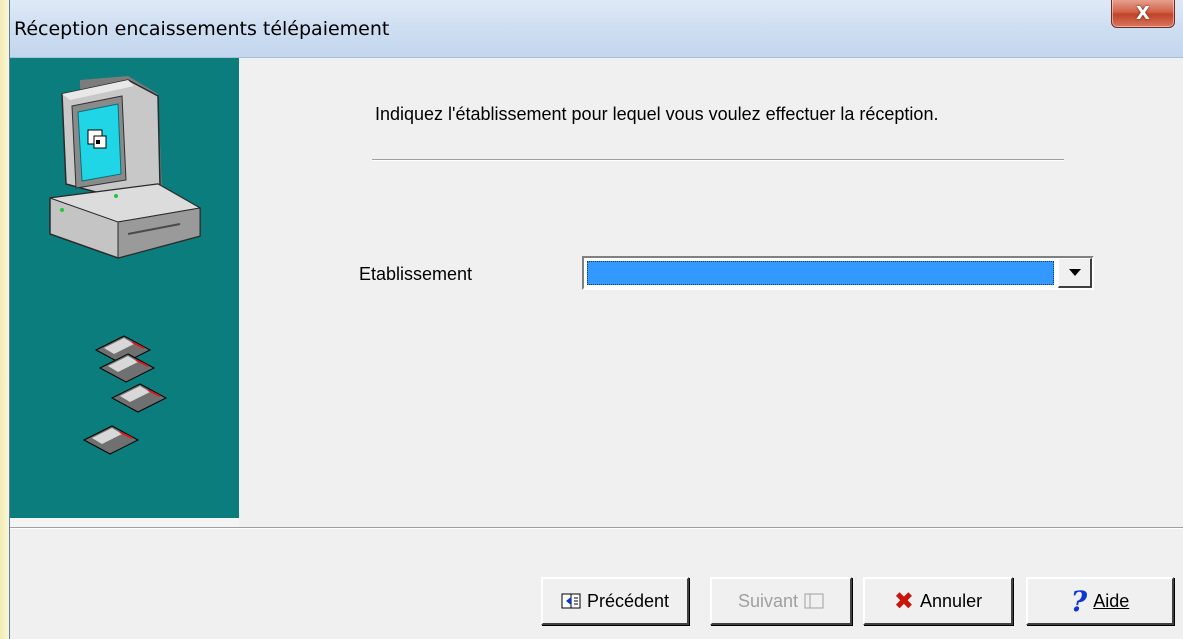 The width and height of the screenshot is (1183, 639). Describe the element at coordinates (820, 273) in the screenshot. I see `etablissement-selected-value` at that location.